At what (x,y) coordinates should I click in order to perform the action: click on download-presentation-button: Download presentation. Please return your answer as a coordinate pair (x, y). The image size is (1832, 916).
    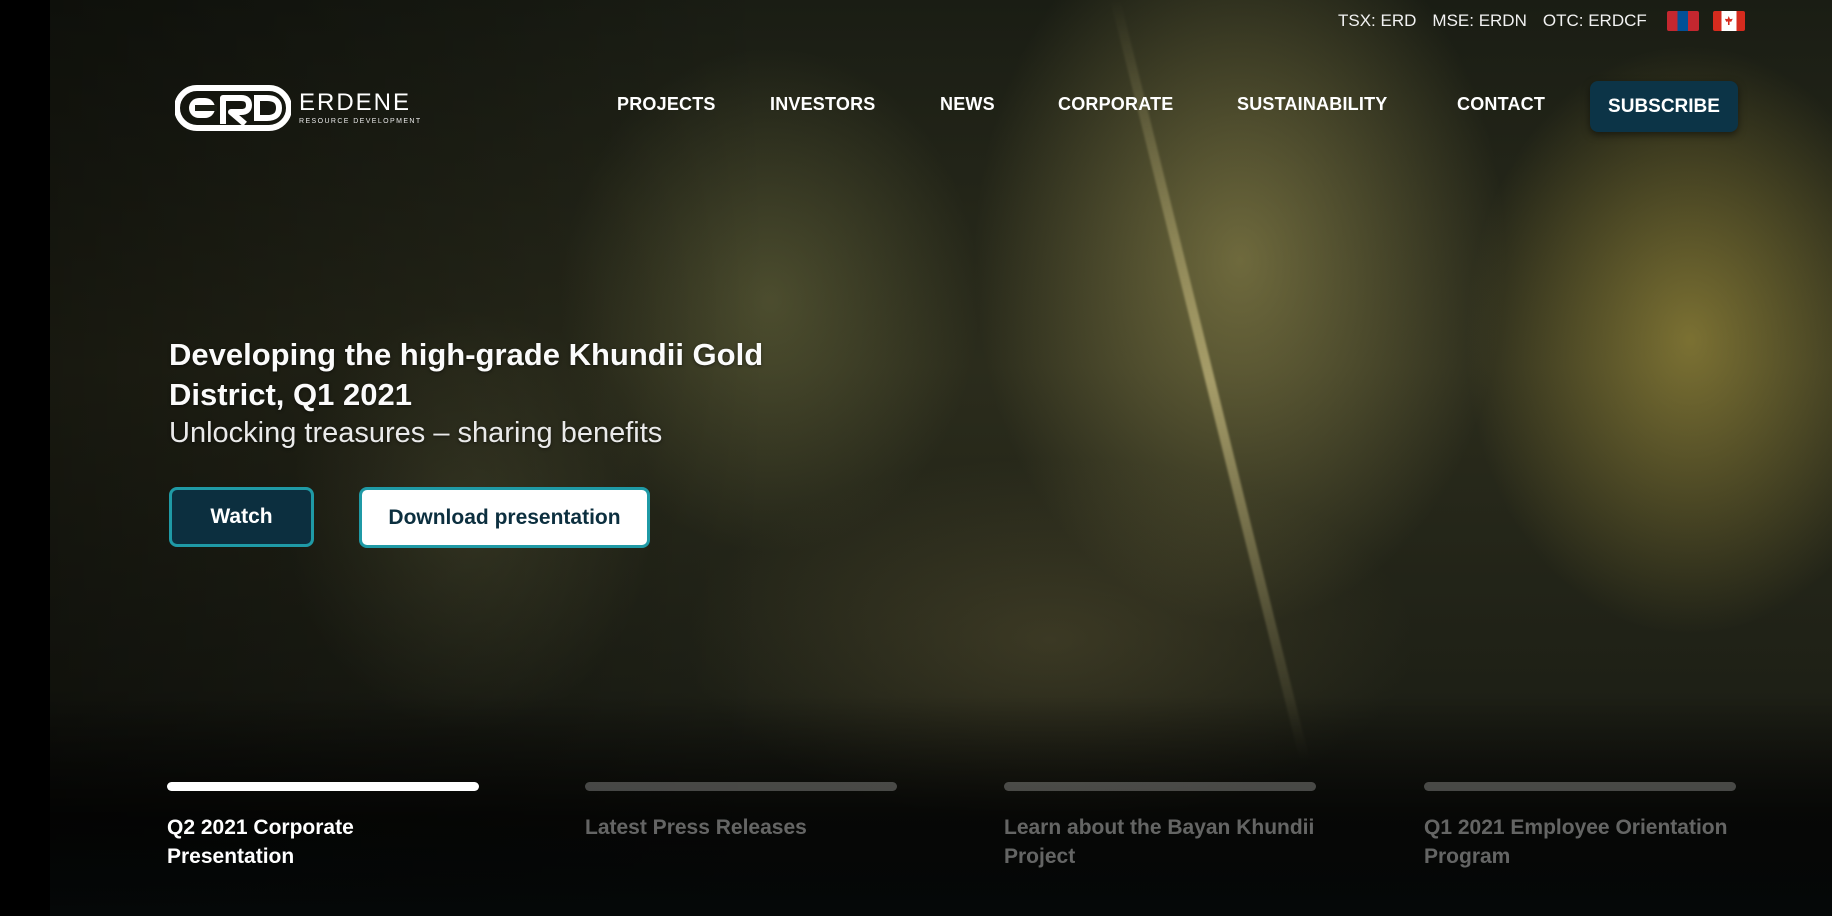
    Looking at the image, I should click on (504, 517).